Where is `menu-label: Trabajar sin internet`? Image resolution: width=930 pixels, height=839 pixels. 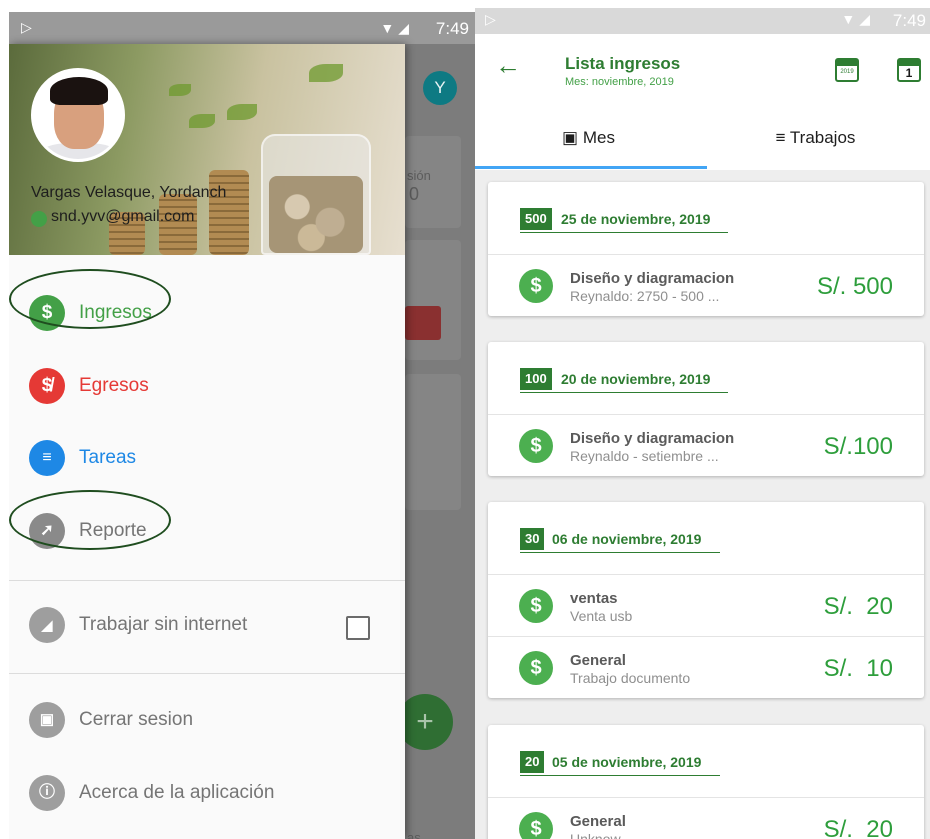 menu-label: Trabajar sin internet is located at coordinates (163, 624).